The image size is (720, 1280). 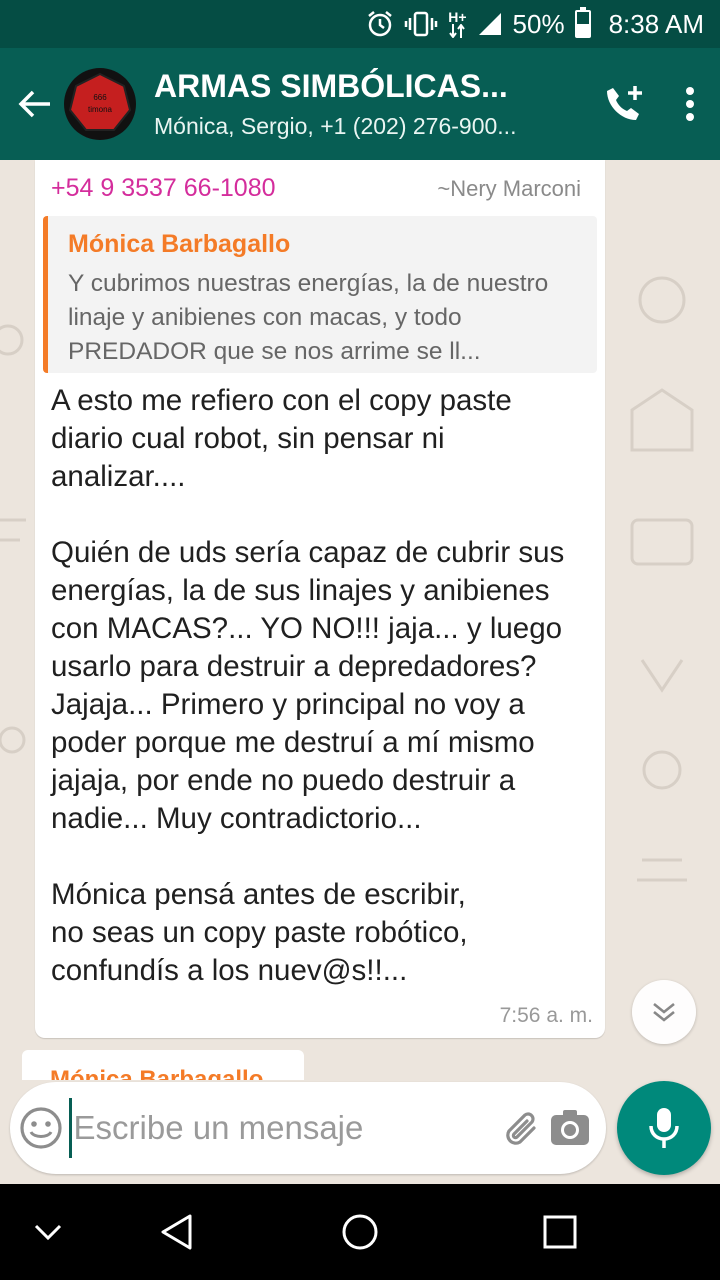 I want to click on nav-recents-button, so click(x=560, y=1232).